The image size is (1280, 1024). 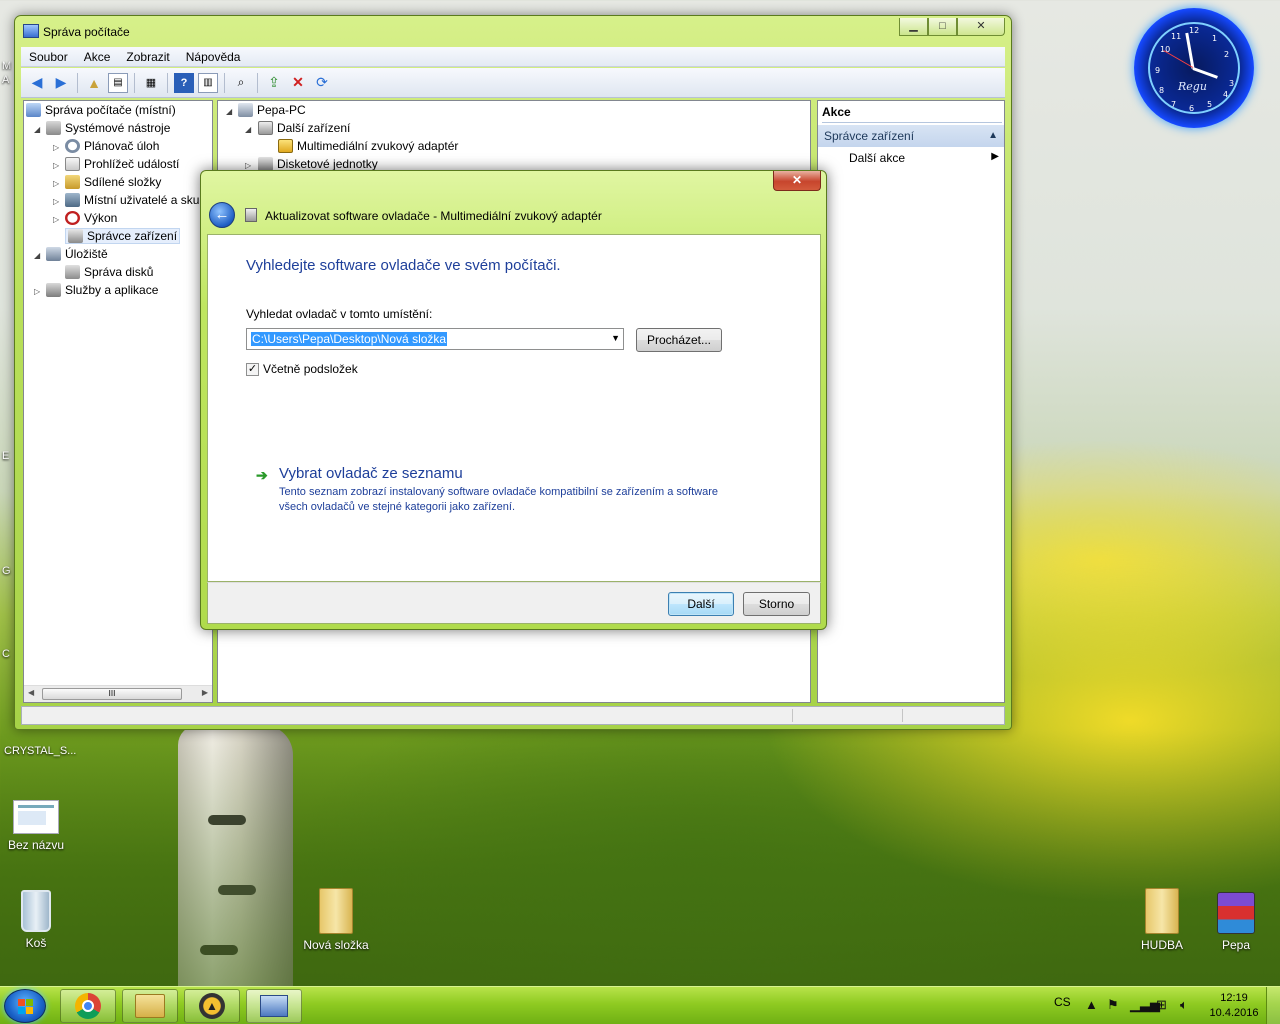 I want to click on desktop-icon-nova-slozka: Nová složka, so click(x=336, y=920).